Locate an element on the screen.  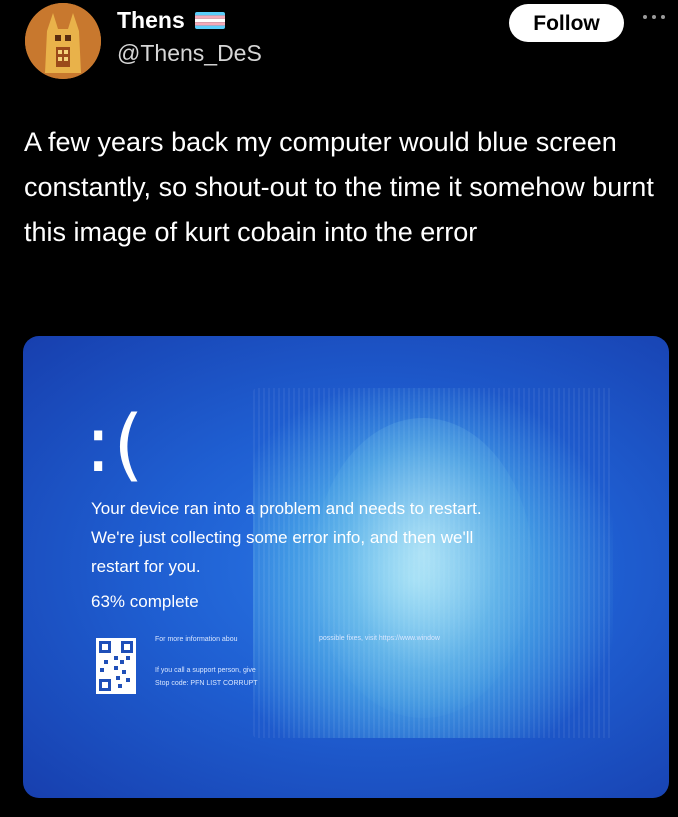
qr-code-icon is located at coordinates (116, 666).